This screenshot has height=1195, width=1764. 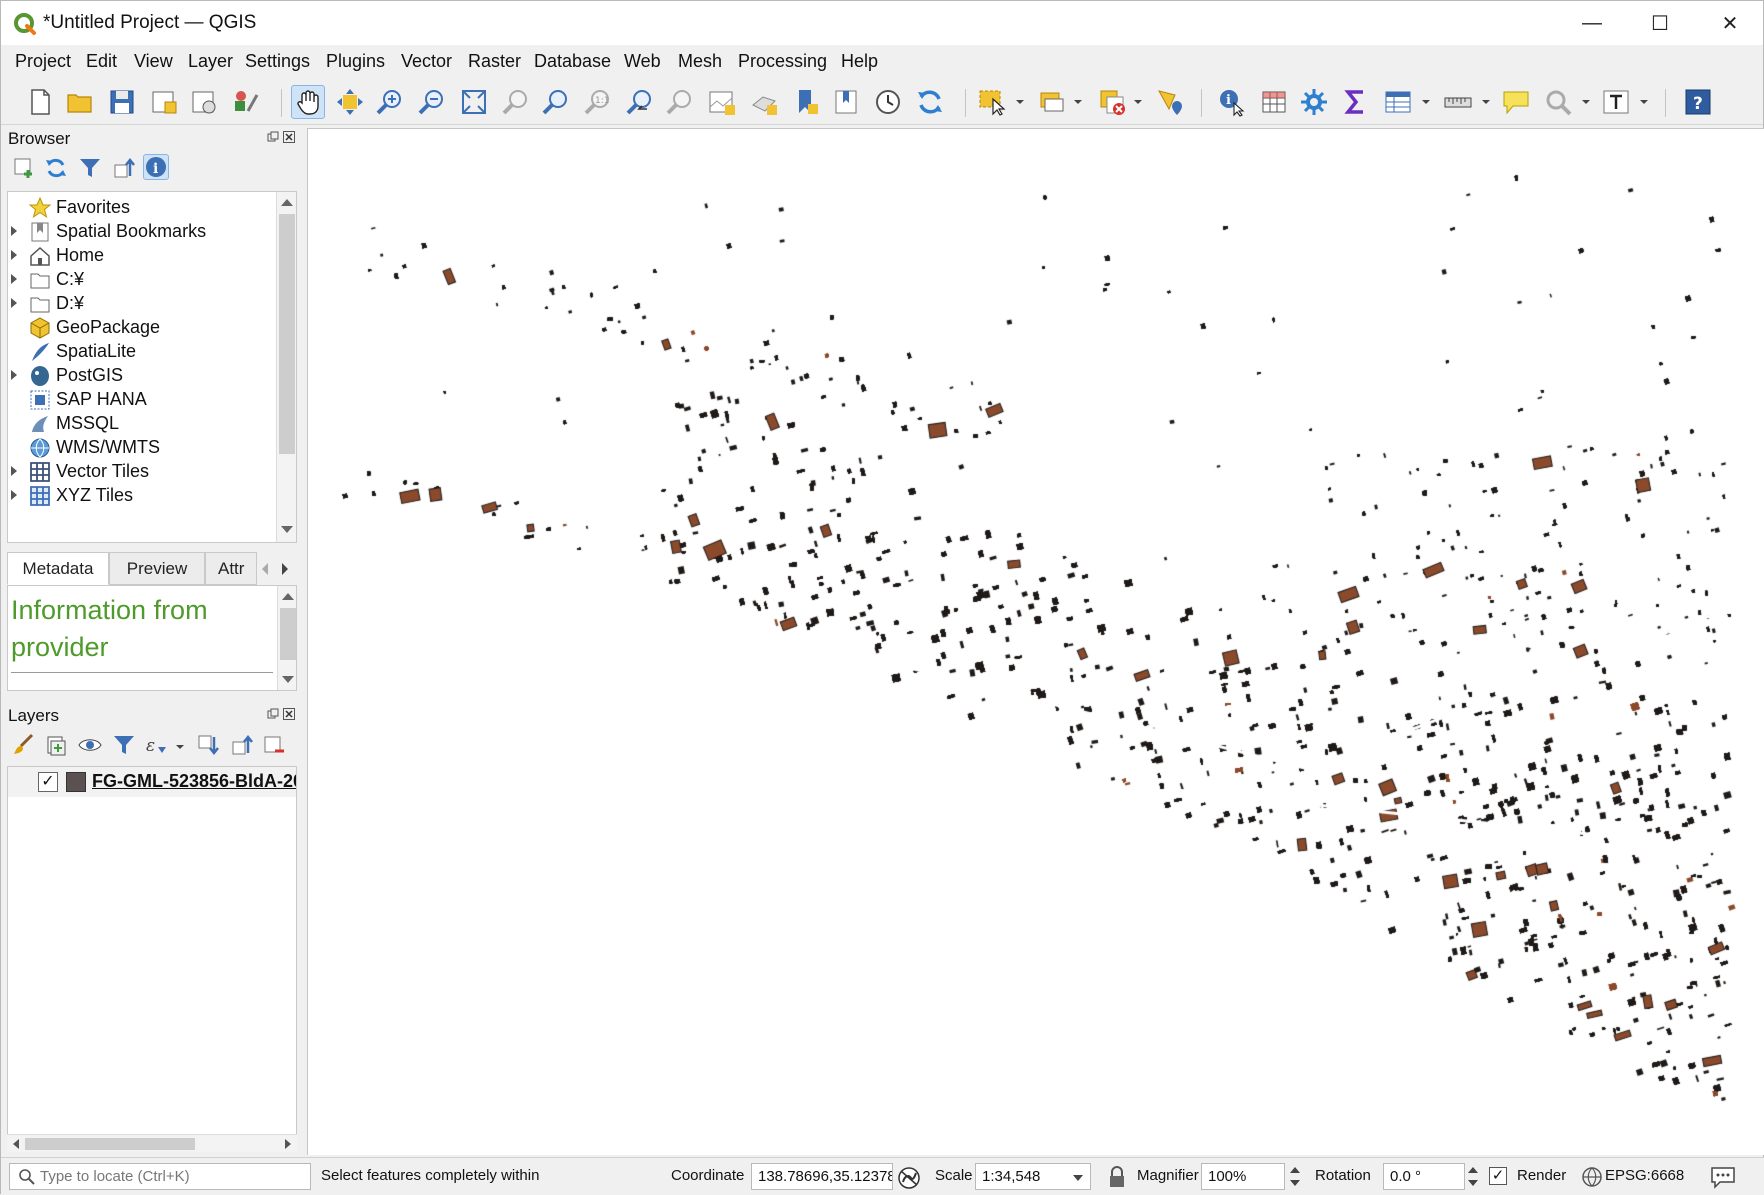 What do you see at coordinates (24, 168) in the screenshot?
I see `add-selected-layers-button` at bounding box center [24, 168].